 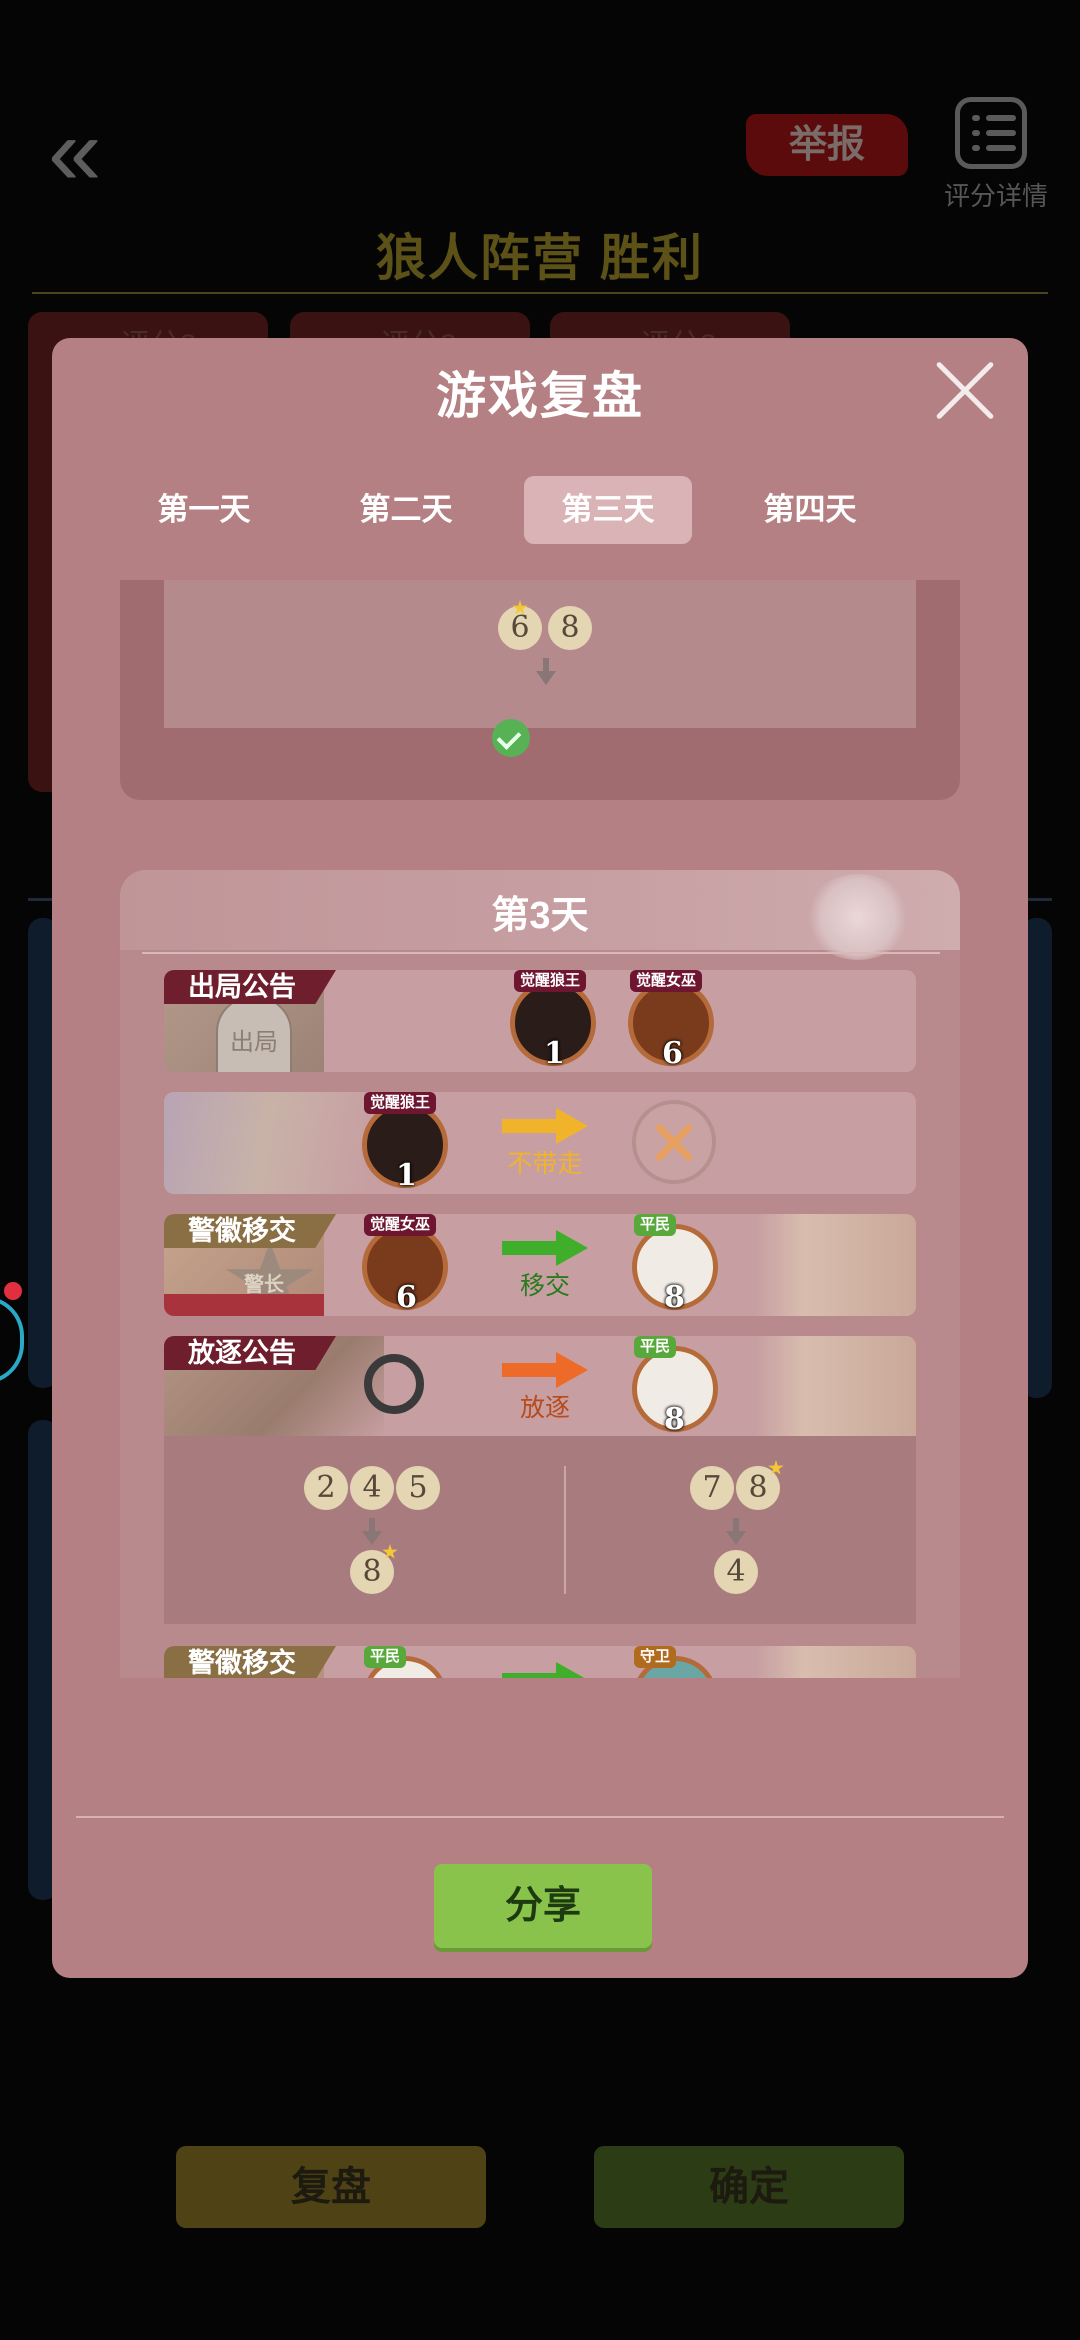 I want to click on death-notice-tag: 出局公告, so click(x=250, y=987).